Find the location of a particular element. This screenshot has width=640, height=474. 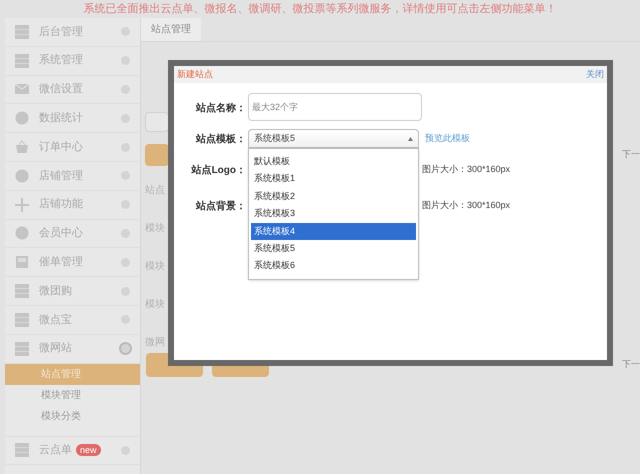

sidebar-item: 微信设置 is located at coordinates (72, 90).